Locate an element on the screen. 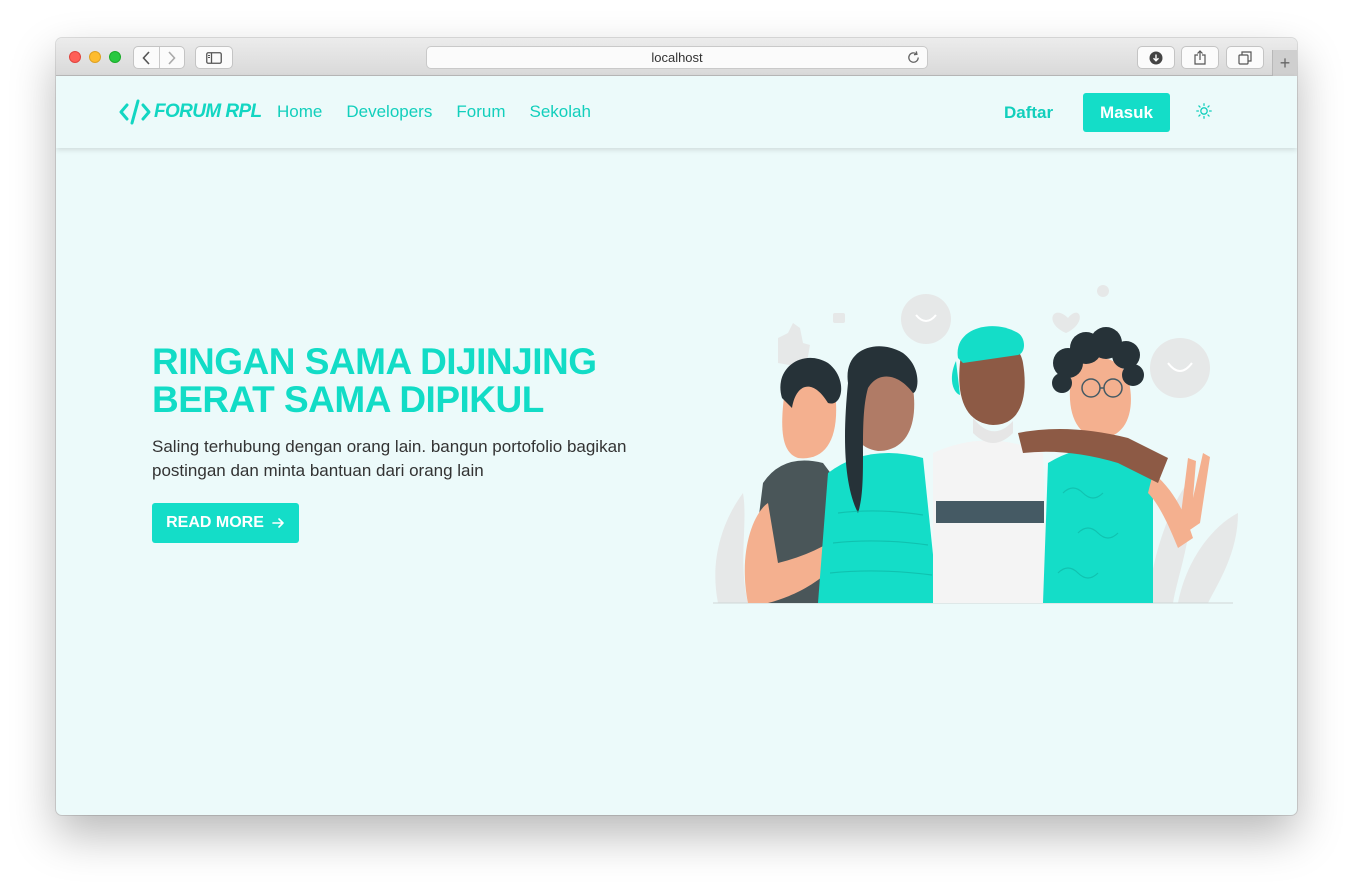 This screenshot has width=1353, height=889. nav-link-developers: Developers is located at coordinates (389, 112).